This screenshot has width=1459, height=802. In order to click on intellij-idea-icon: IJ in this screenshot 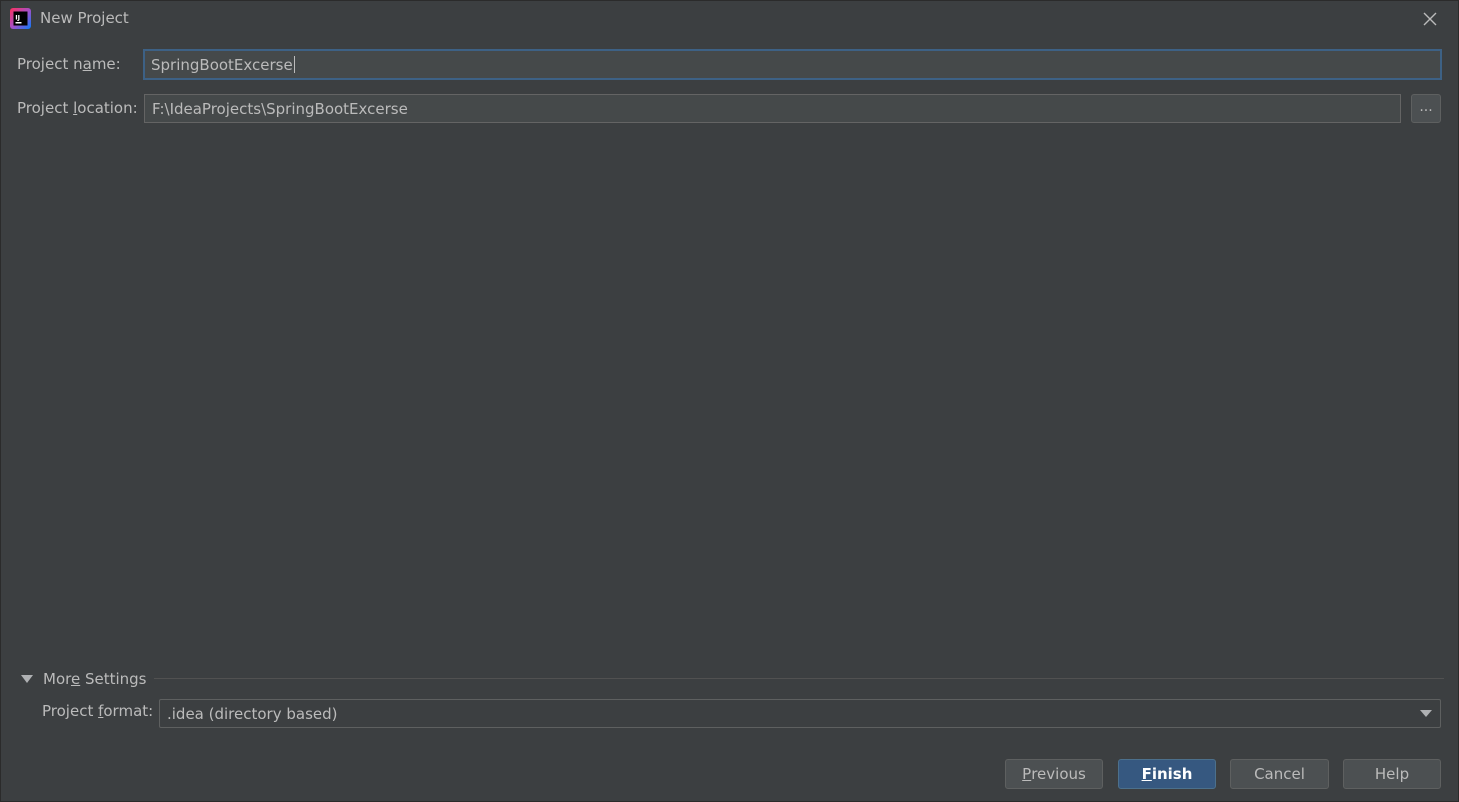, I will do `click(20, 18)`.